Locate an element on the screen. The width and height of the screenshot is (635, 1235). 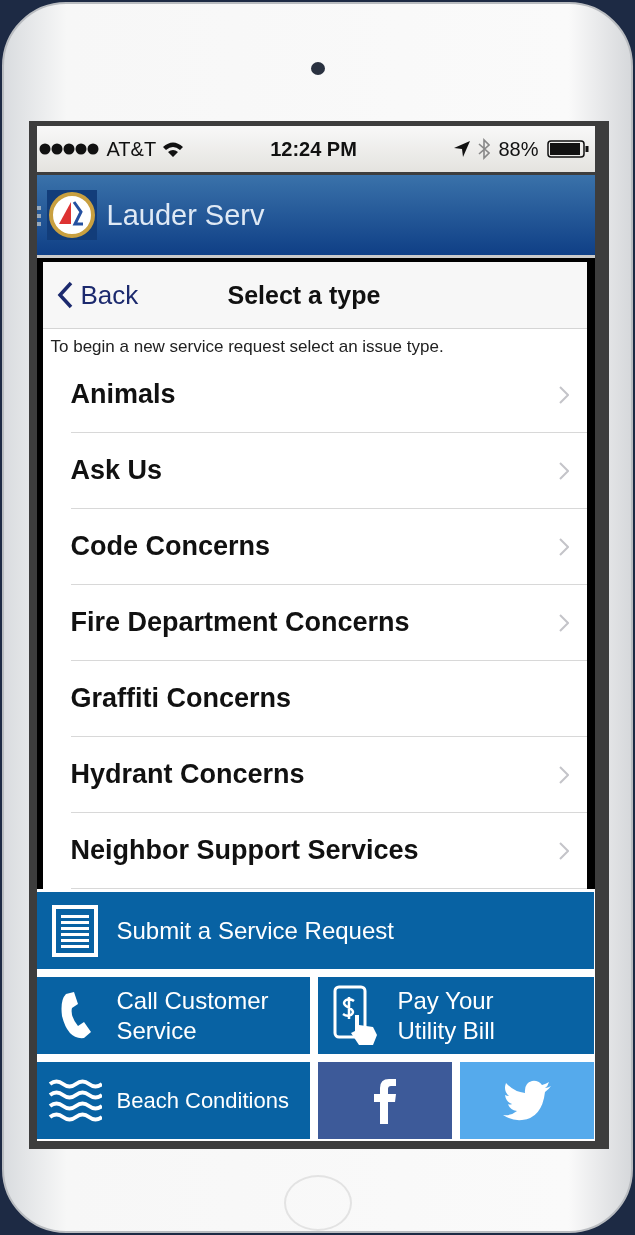
submit-request-button: Submit a Service Request is located at coordinates (315, 930).